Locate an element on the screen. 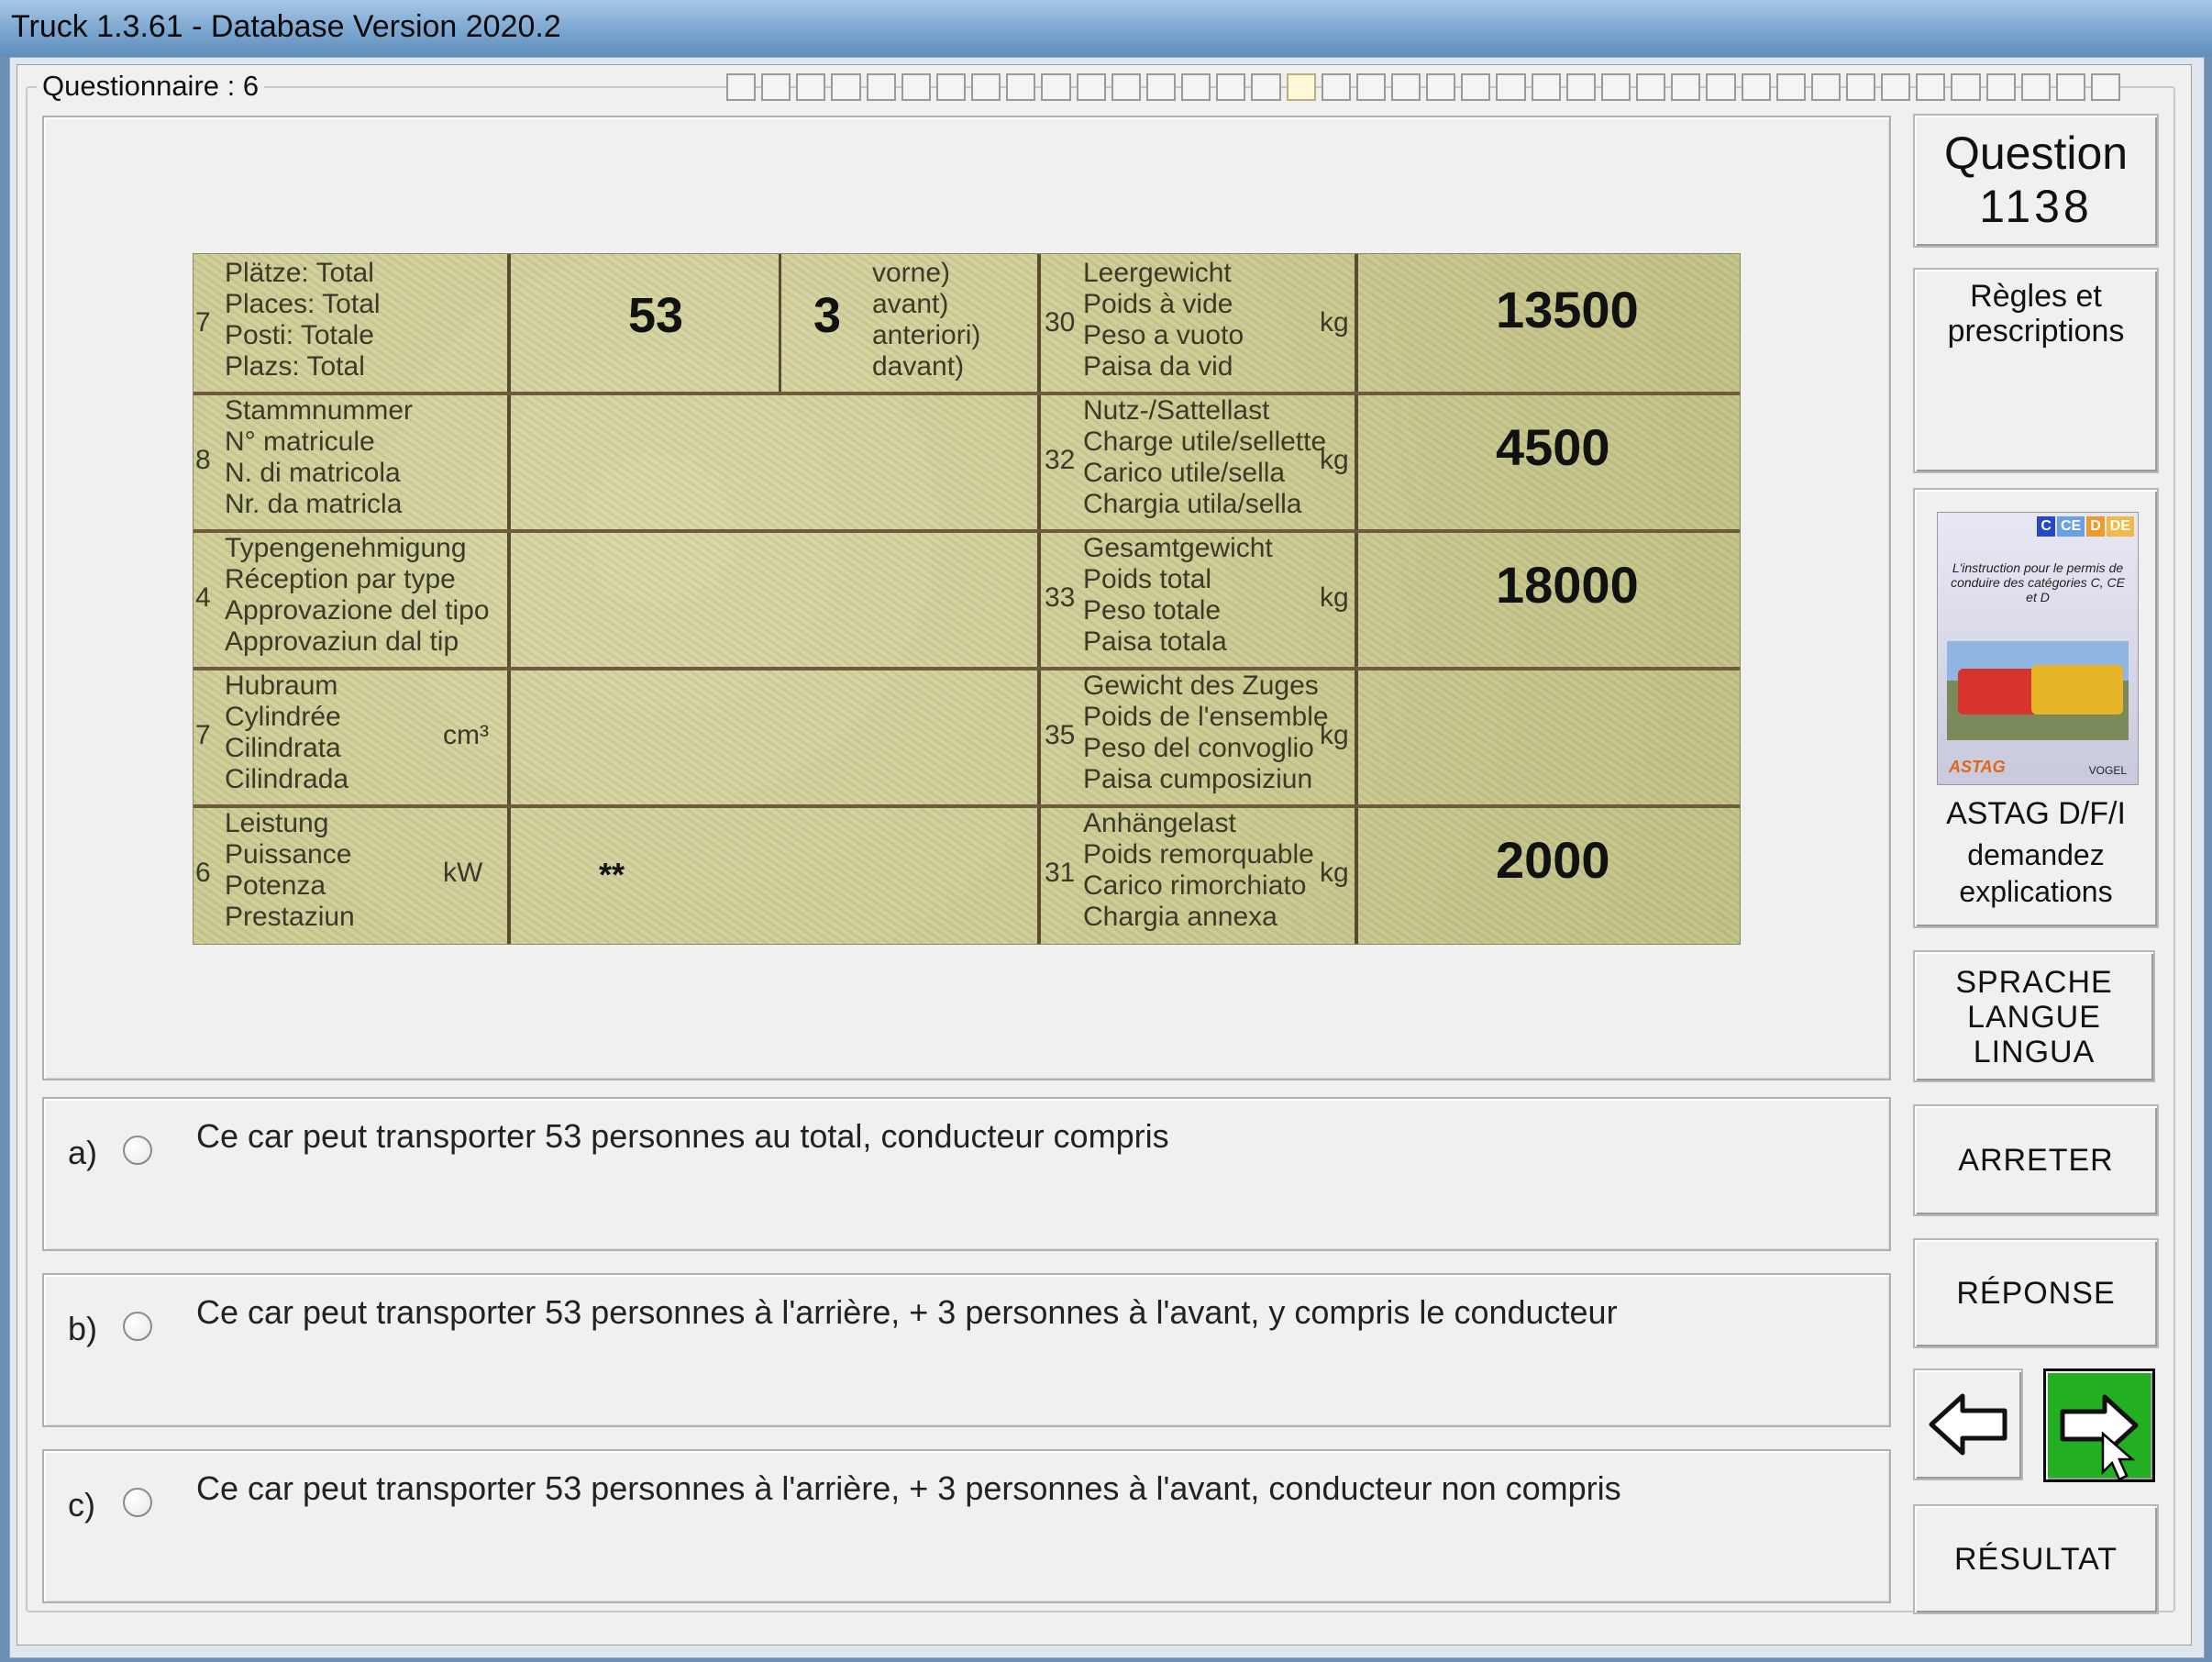 The width and height of the screenshot is (2212, 1662). document-text: Peso del convoglio is located at coordinates (1198, 748).